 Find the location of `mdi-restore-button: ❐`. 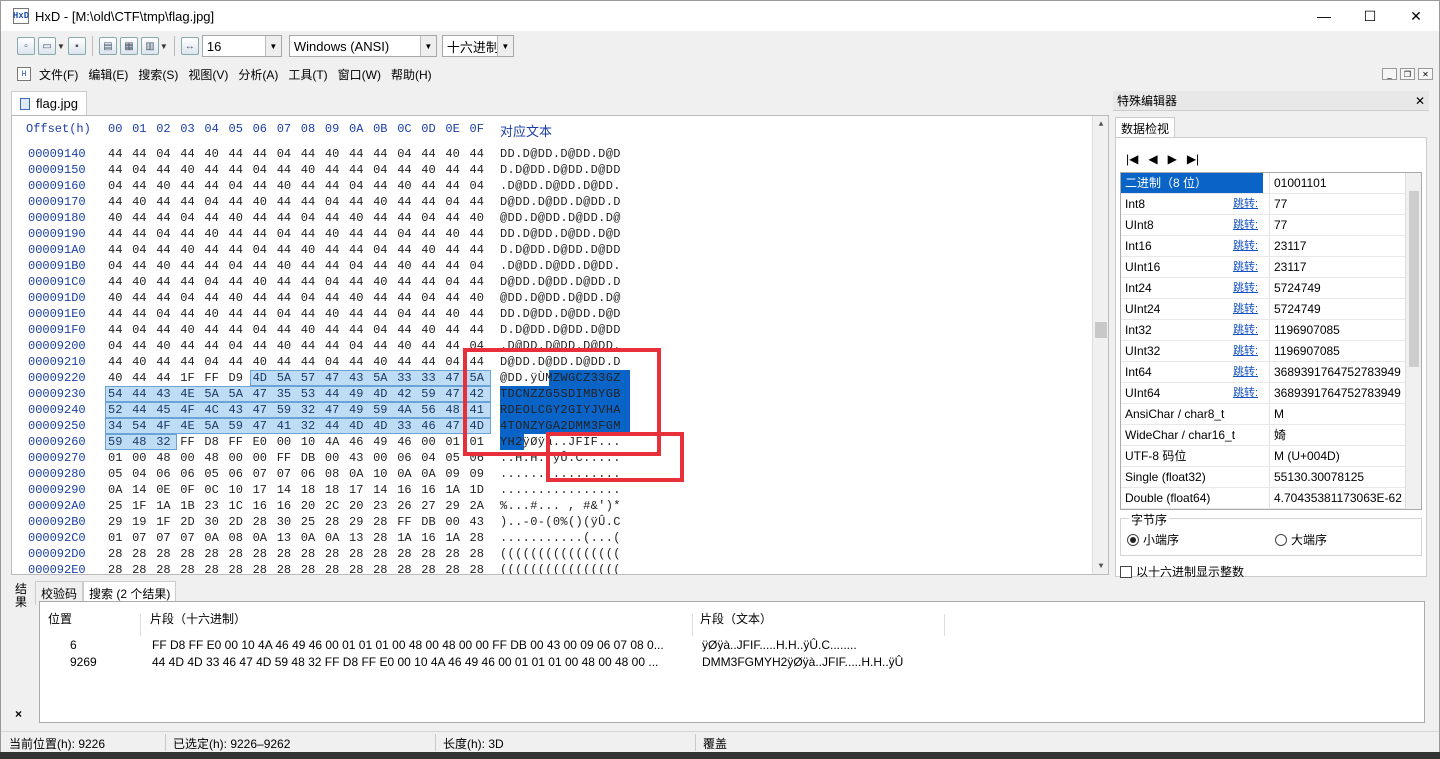

mdi-restore-button: ❐ is located at coordinates (1407, 74).